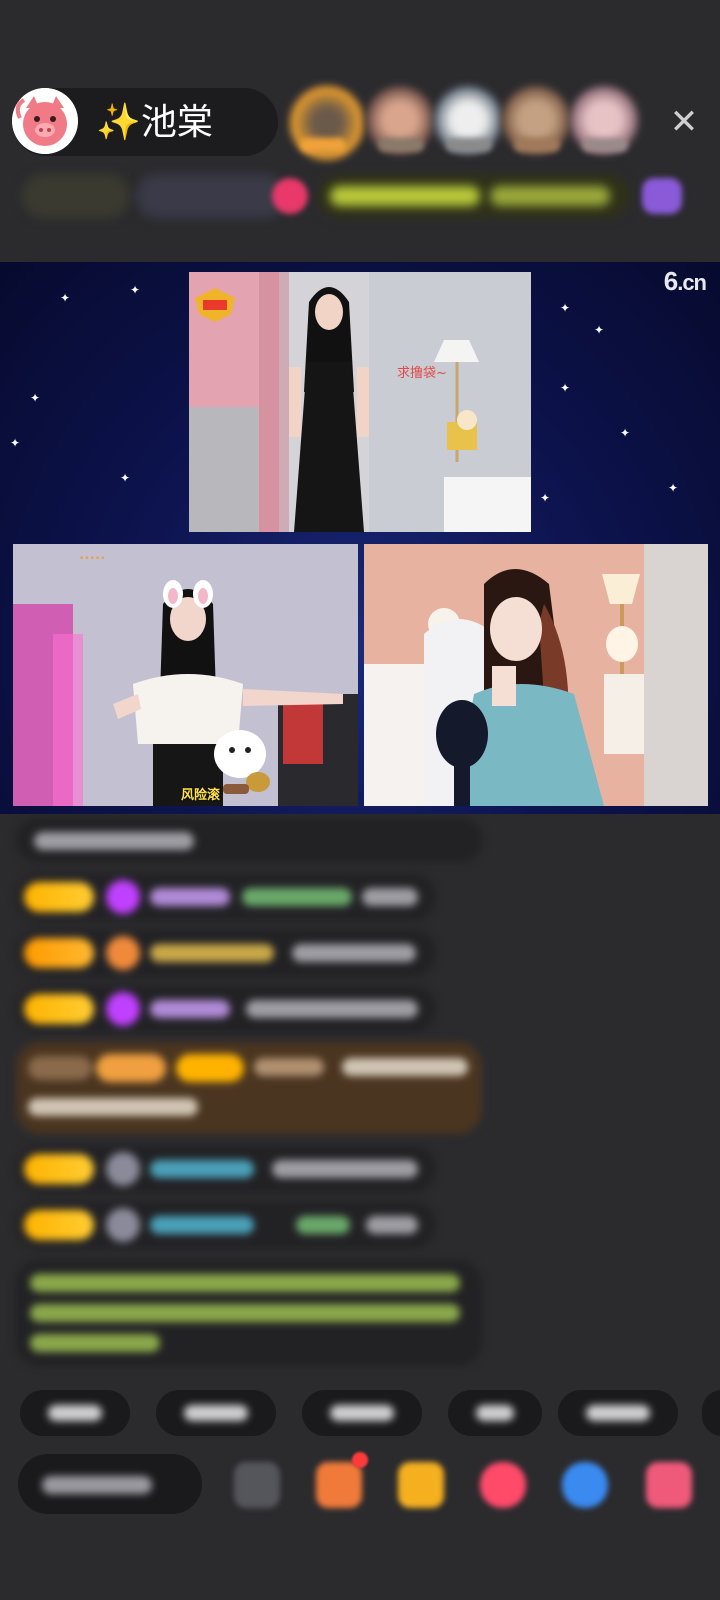 The width and height of the screenshot is (720, 1600). I want to click on video-tile-right, so click(536, 675).